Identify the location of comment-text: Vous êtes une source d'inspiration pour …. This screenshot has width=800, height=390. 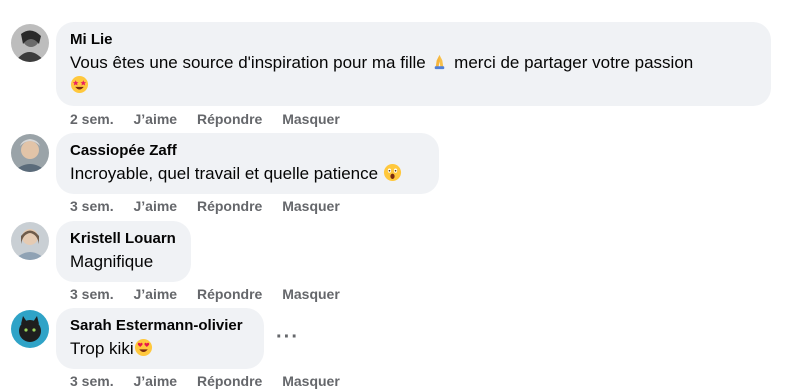
(413, 74).